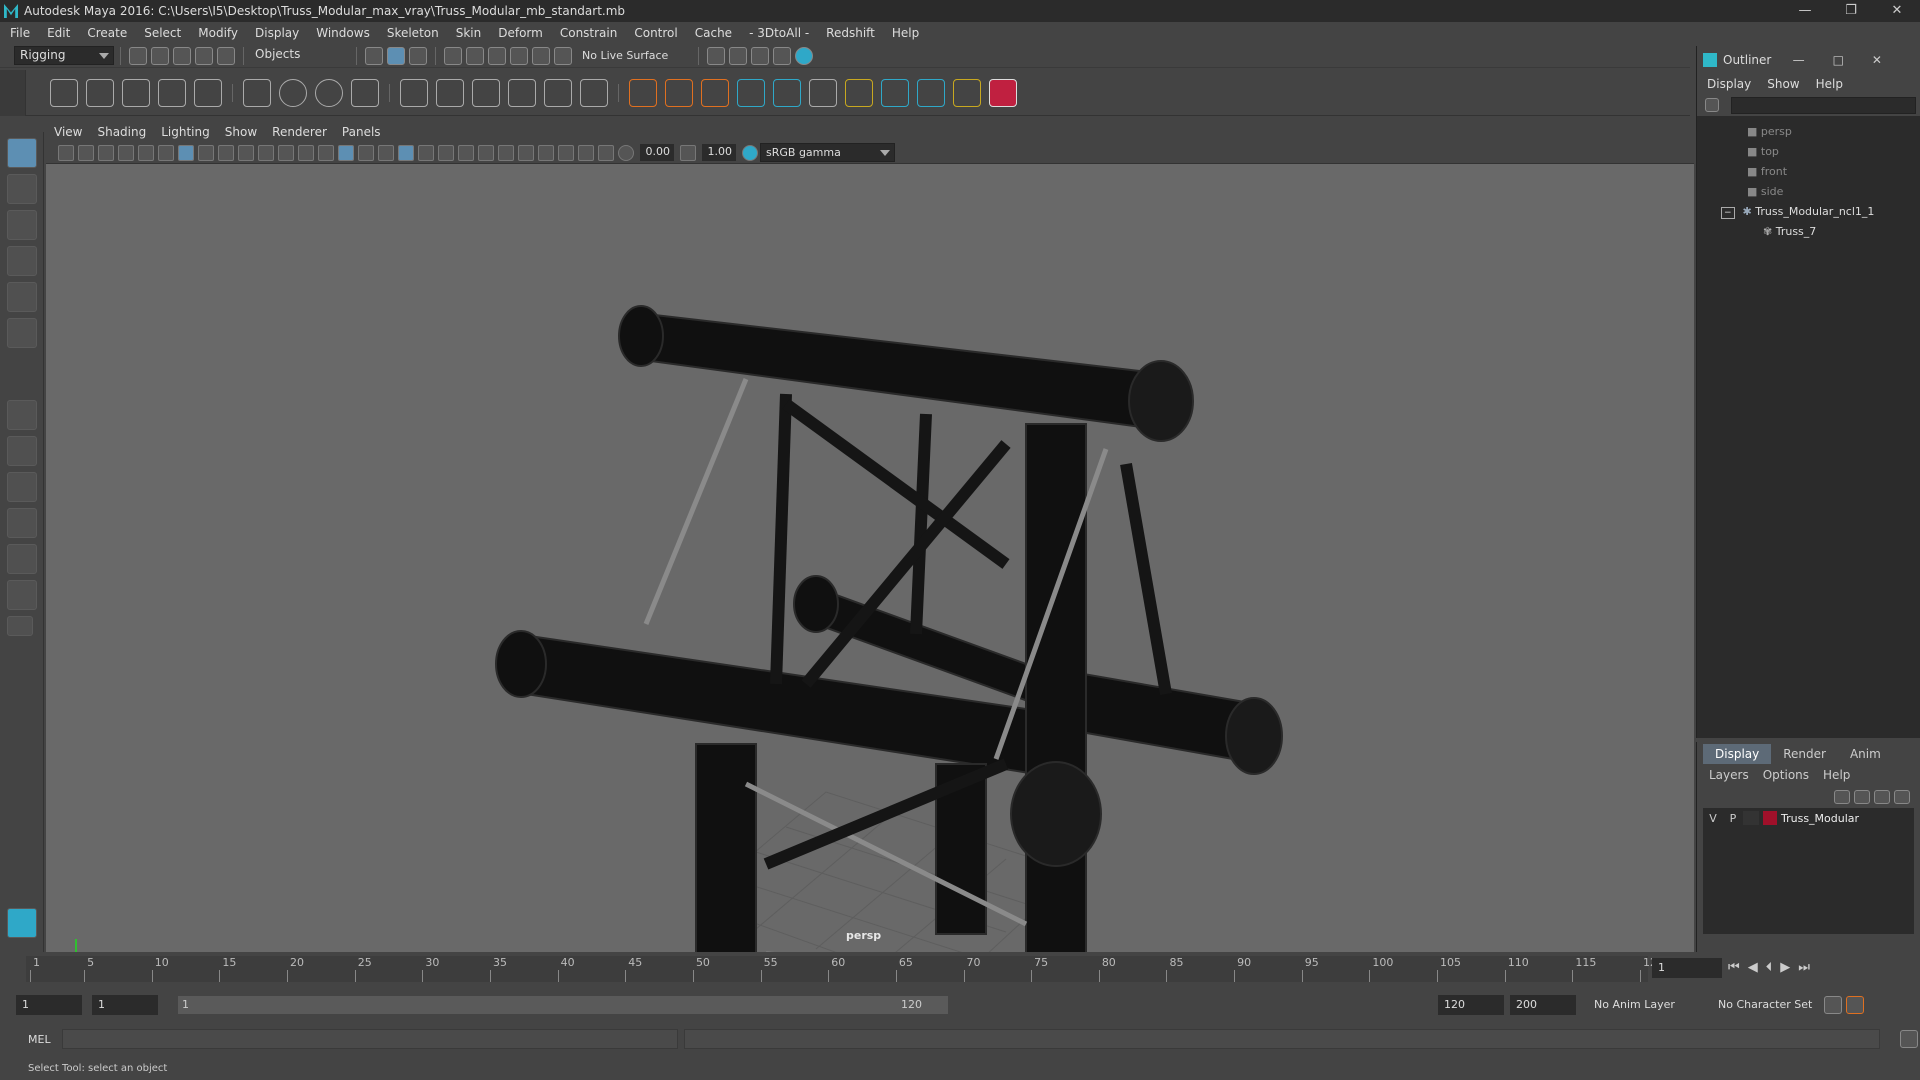  Describe the element at coordinates (1851, 60) in the screenshot. I see `outliner-window-buttons: —□✕` at that location.